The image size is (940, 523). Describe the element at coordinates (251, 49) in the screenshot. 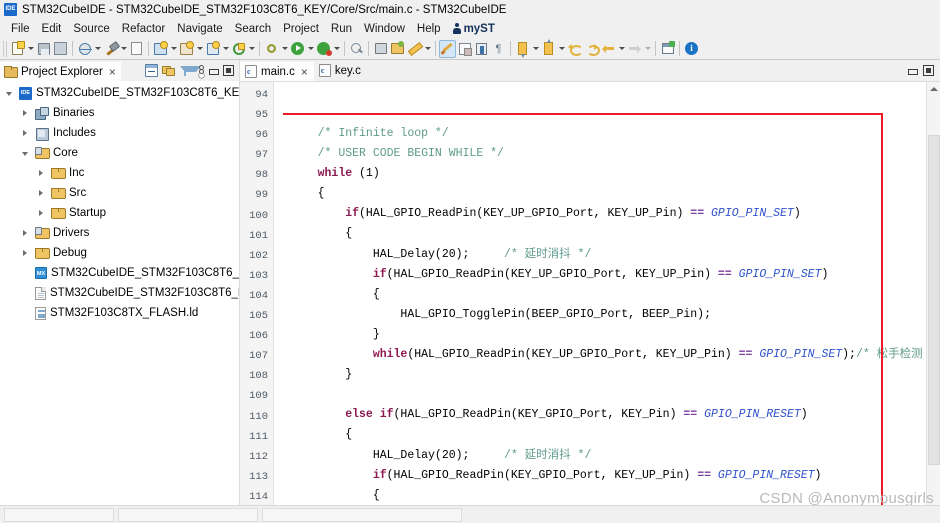

I see `refresh-dropdown` at that location.